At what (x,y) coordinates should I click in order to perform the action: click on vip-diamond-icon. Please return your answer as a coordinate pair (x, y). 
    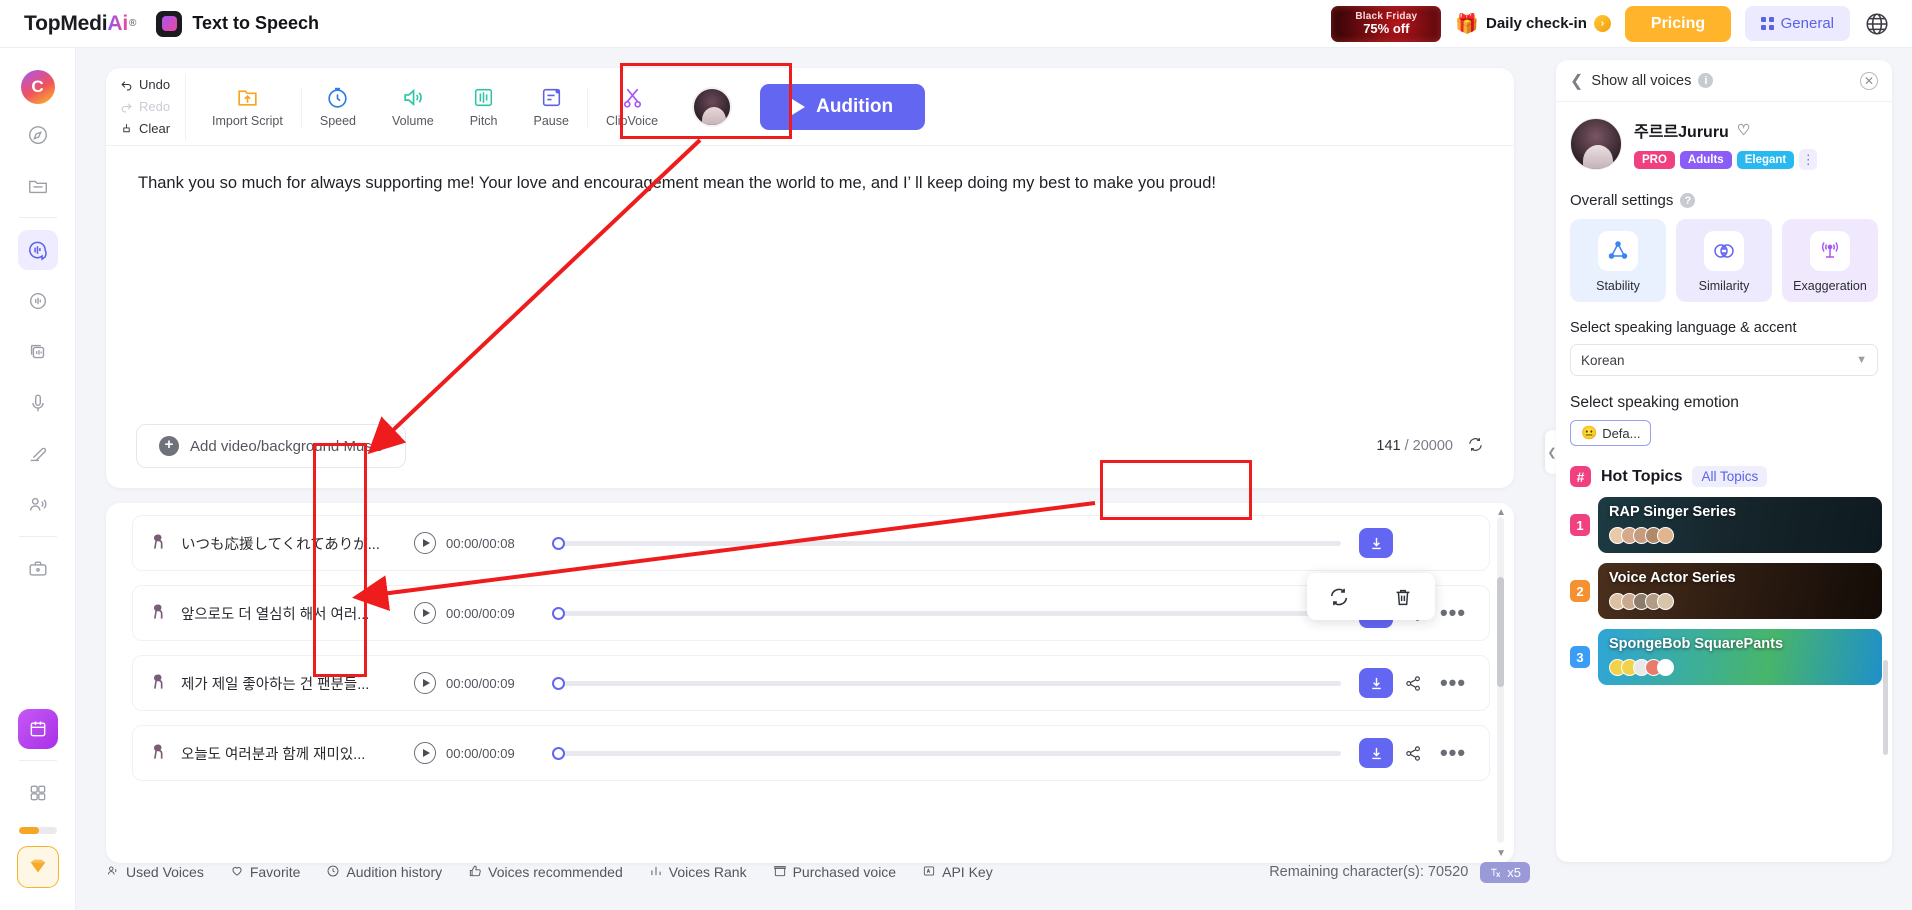
    Looking at the image, I should click on (37, 867).